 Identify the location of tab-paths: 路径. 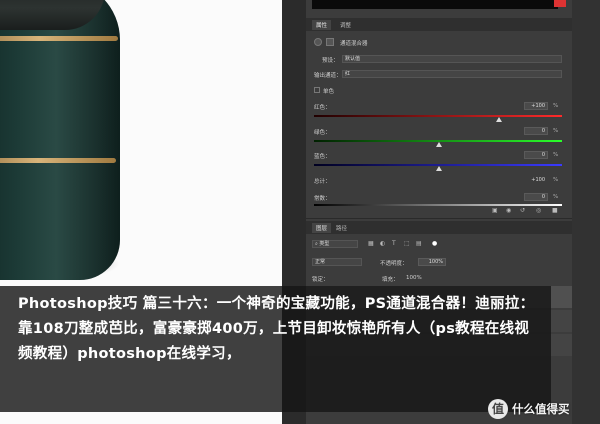
(341, 228).